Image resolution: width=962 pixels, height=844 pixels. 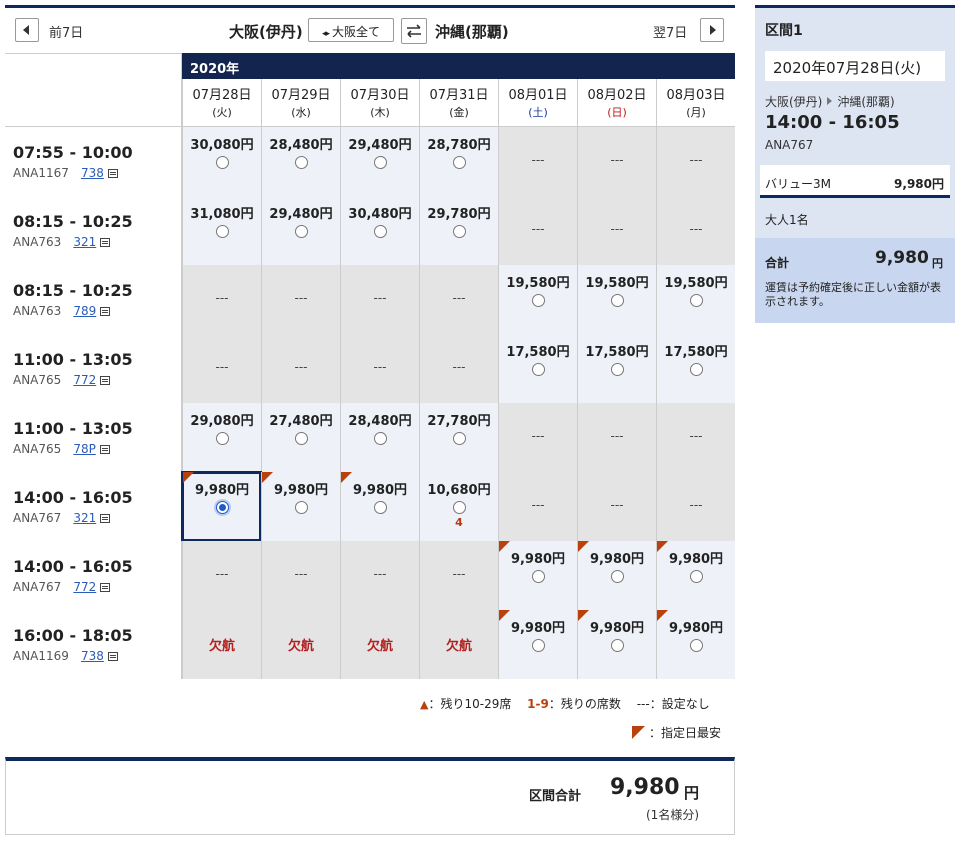 I want to click on fare-cell: 29,080円, so click(x=221, y=437).